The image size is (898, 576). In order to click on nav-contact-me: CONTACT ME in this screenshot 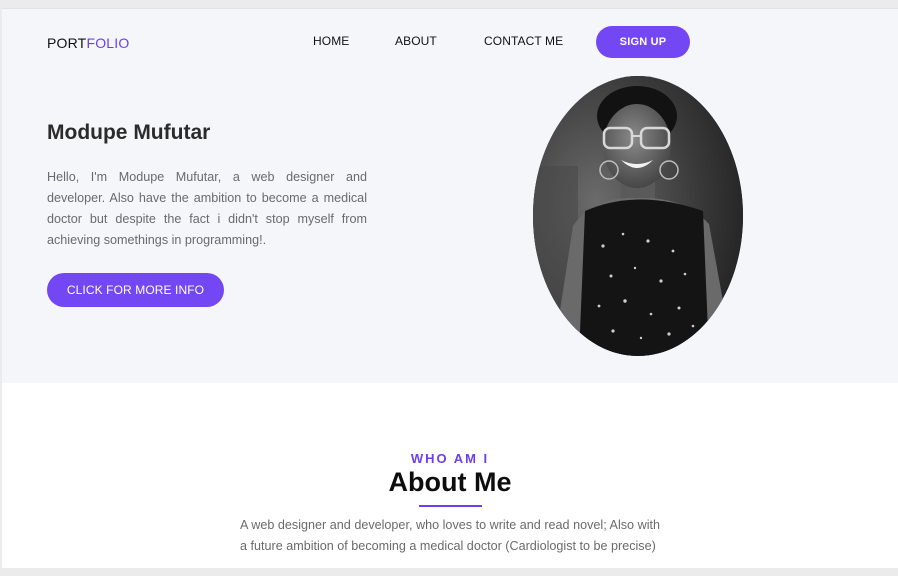, I will do `click(523, 41)`.